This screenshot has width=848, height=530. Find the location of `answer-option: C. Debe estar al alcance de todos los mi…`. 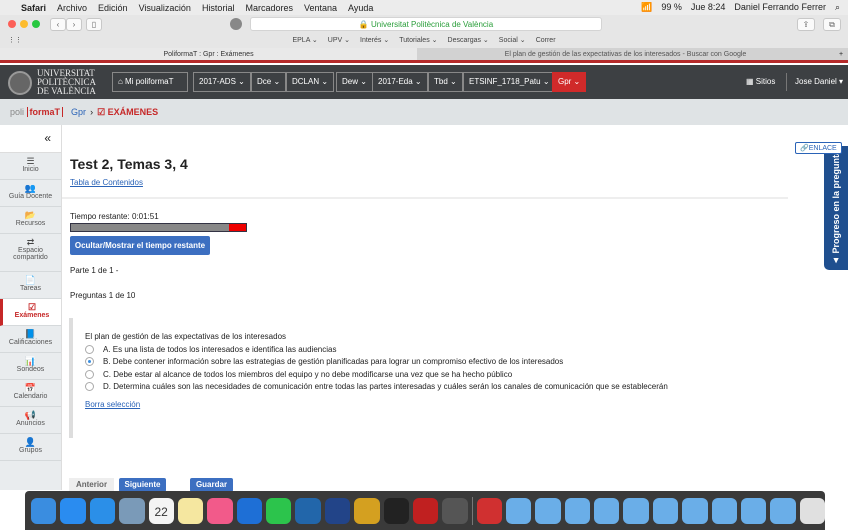

answer-option: C. Debe estar al alcance de todos los mi… is located at coordinates (435, 374).